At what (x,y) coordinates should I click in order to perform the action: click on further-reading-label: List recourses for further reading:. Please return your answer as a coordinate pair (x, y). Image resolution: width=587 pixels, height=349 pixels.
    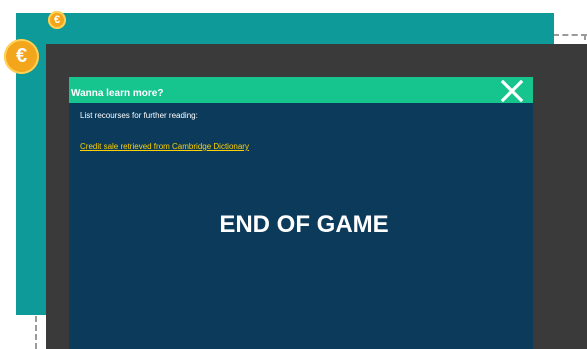
    Looking at the image, I should click on (139, 115).